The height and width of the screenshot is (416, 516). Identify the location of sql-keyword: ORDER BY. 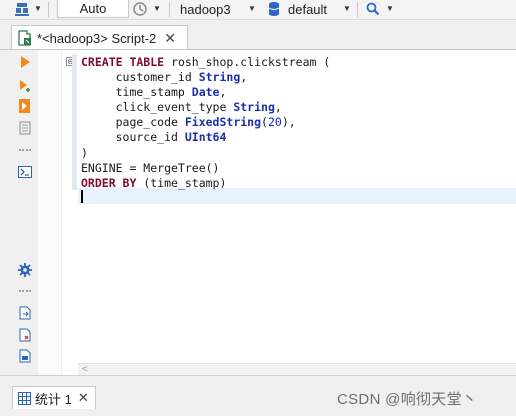
(112, 182).